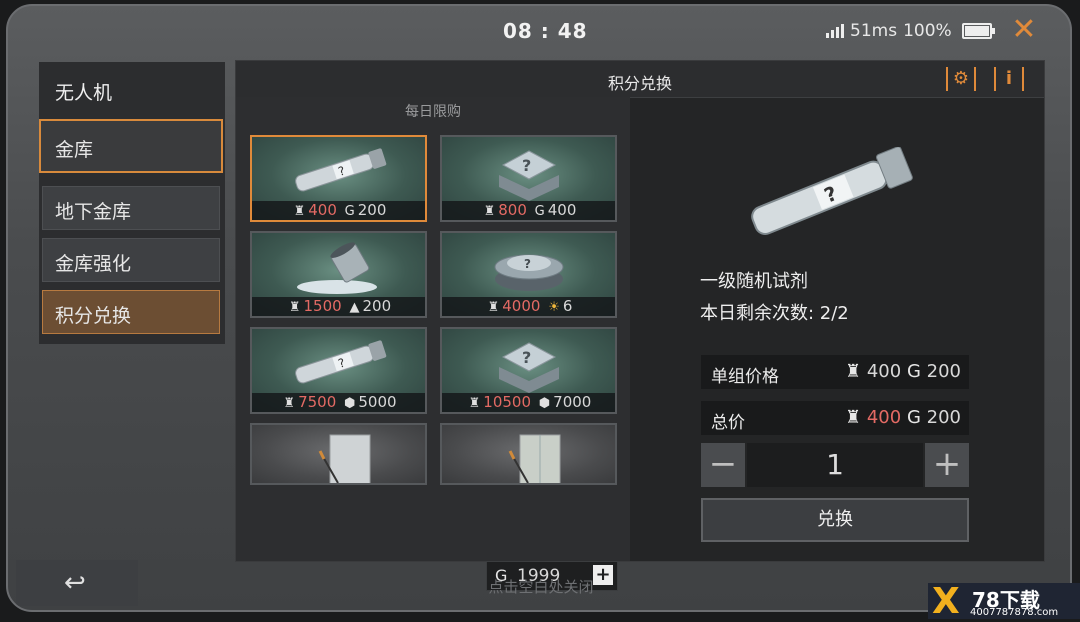 The height and width of the screenshot is (622, 1080). Describe the element at coordinates (1009, 79) in the screenshot. I see `info-icon: i` at that location.